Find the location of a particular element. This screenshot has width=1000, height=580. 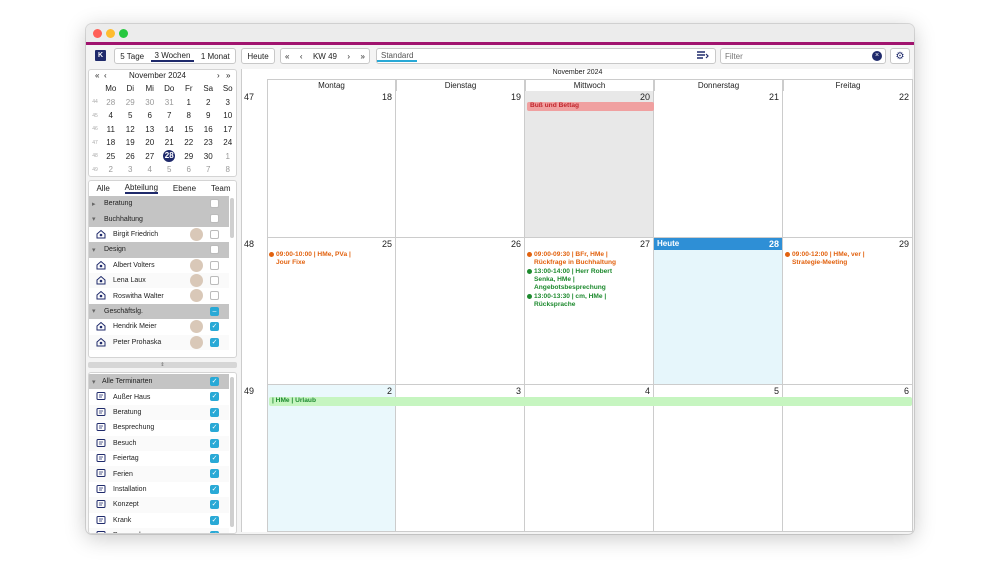

close-icon: × is located at coordinates (877, 56).